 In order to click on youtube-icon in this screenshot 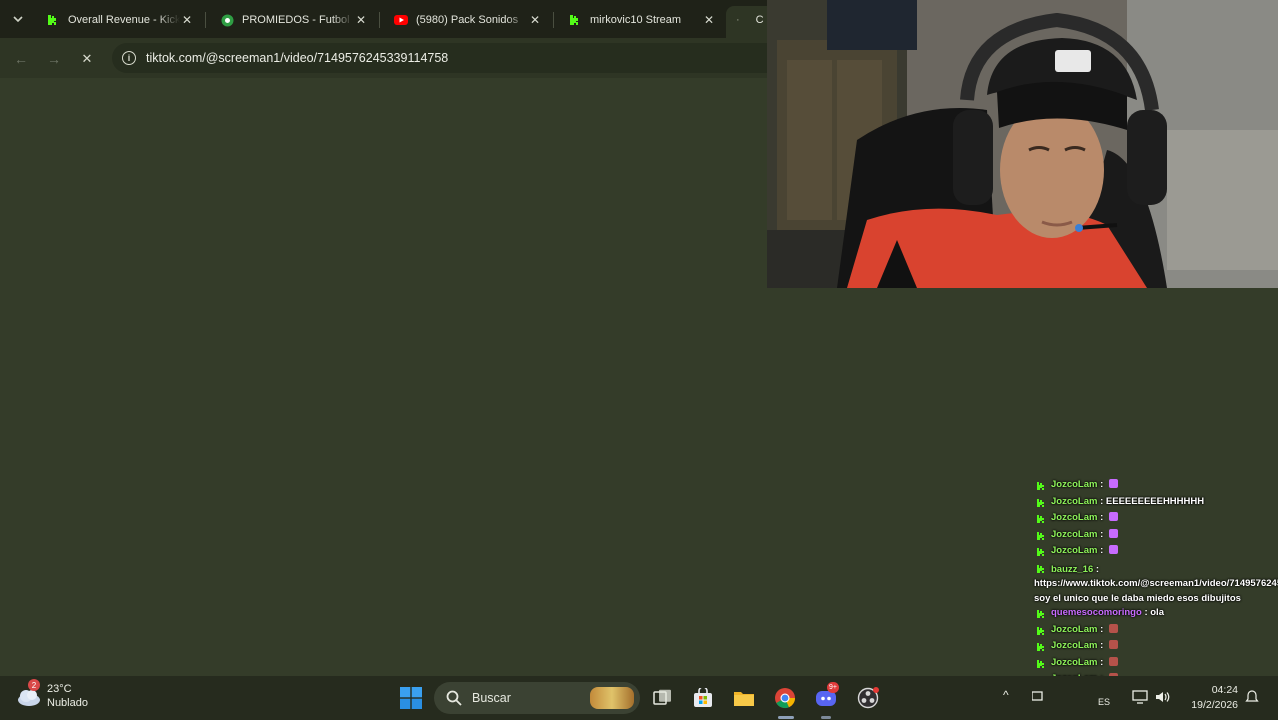, I will do `click(401, 20)`.